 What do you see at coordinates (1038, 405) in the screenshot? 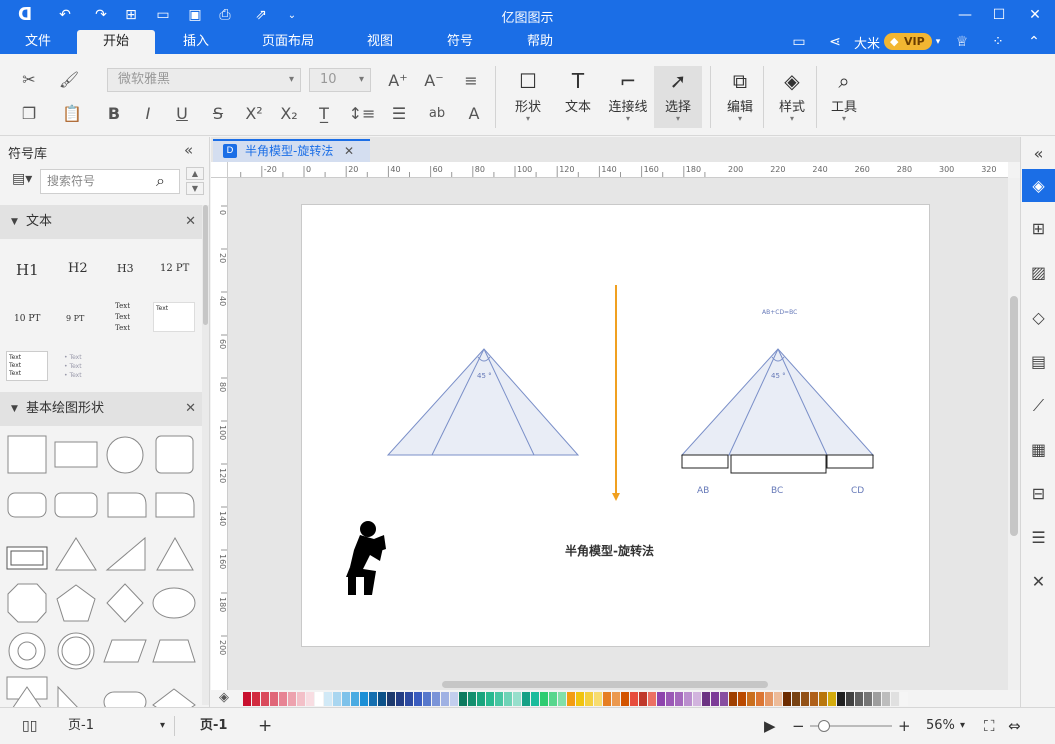
I see `chart-icon: ⟋` at bounding box center [1038, 405].